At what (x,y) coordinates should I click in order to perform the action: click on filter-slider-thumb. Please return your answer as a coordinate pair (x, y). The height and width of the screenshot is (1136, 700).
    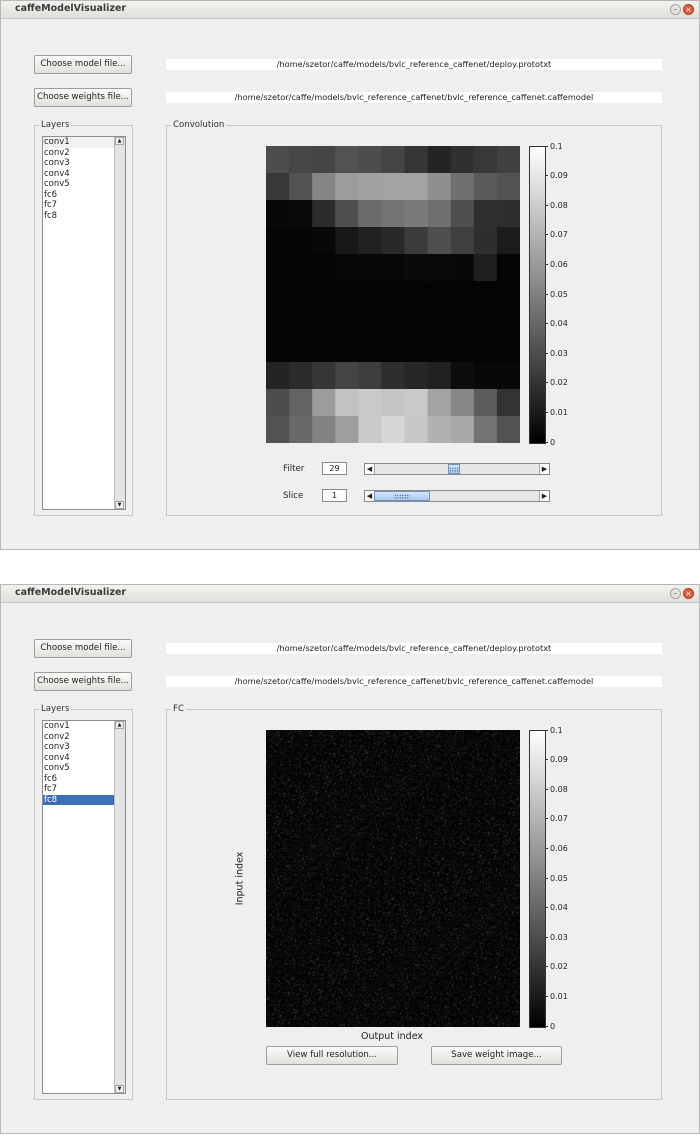
    Looking at the image, I should click on (453, 469).